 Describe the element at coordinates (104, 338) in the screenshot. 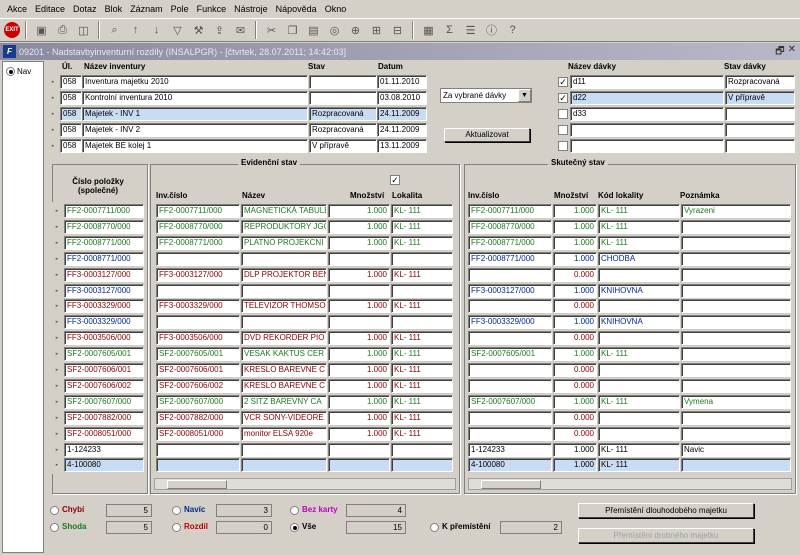

I see `item-number-cell: FF3-0003506/000` at that location.